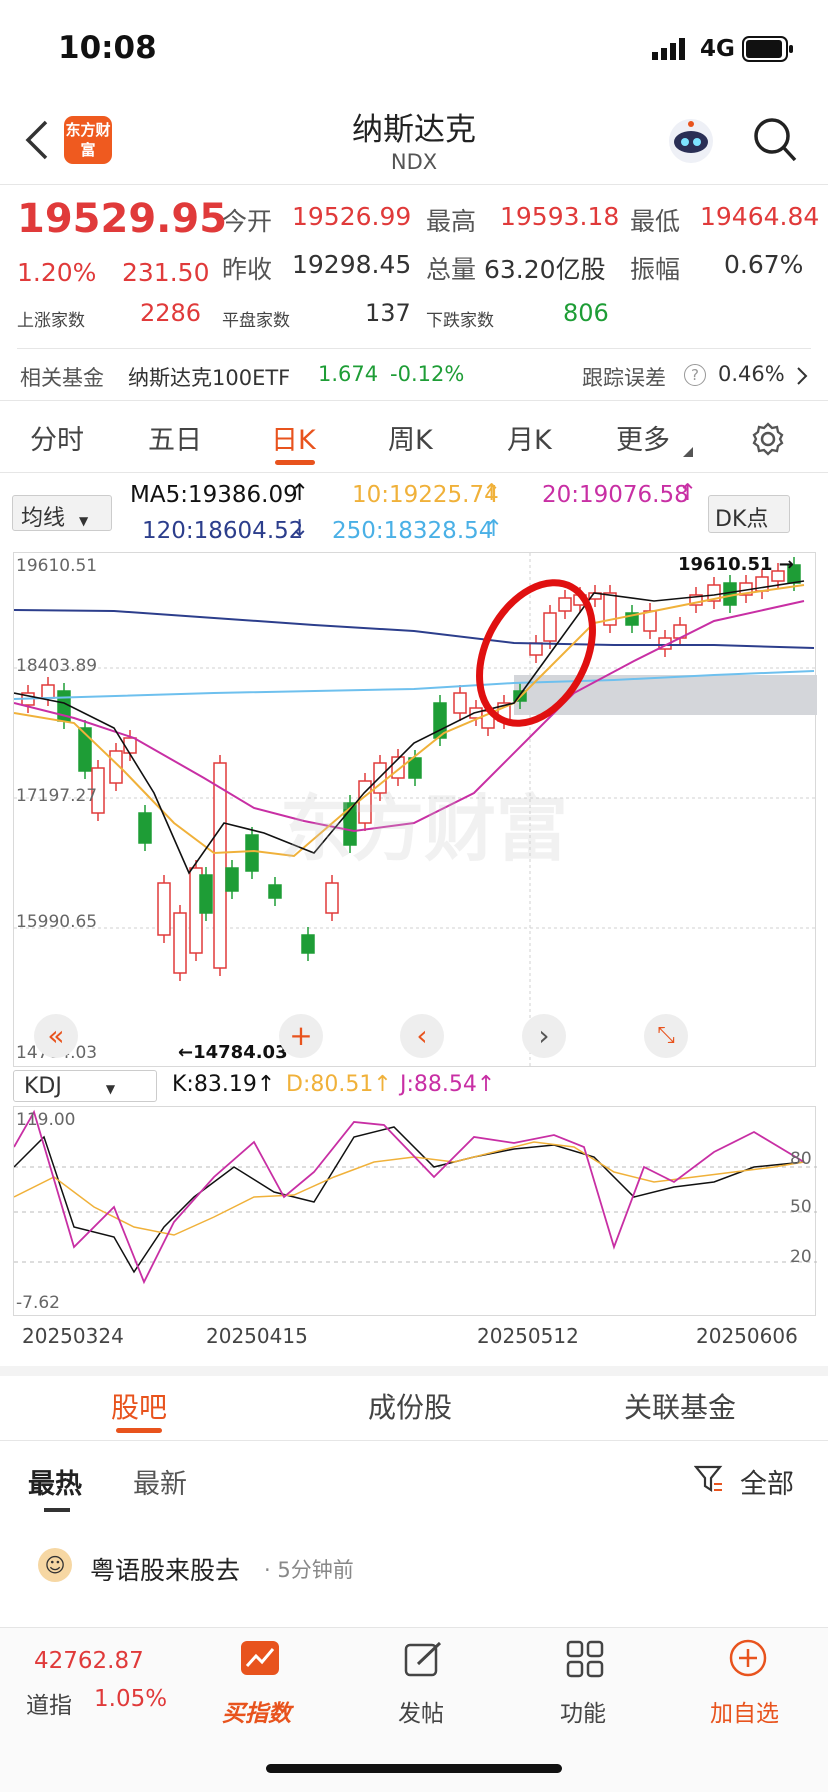 This screenshot has width=828, height=1792. What do you see at coordinates (256, 321) in the screenshot?
I see `unchanged-label: 平盘家数` at bounding box center [256, 321].